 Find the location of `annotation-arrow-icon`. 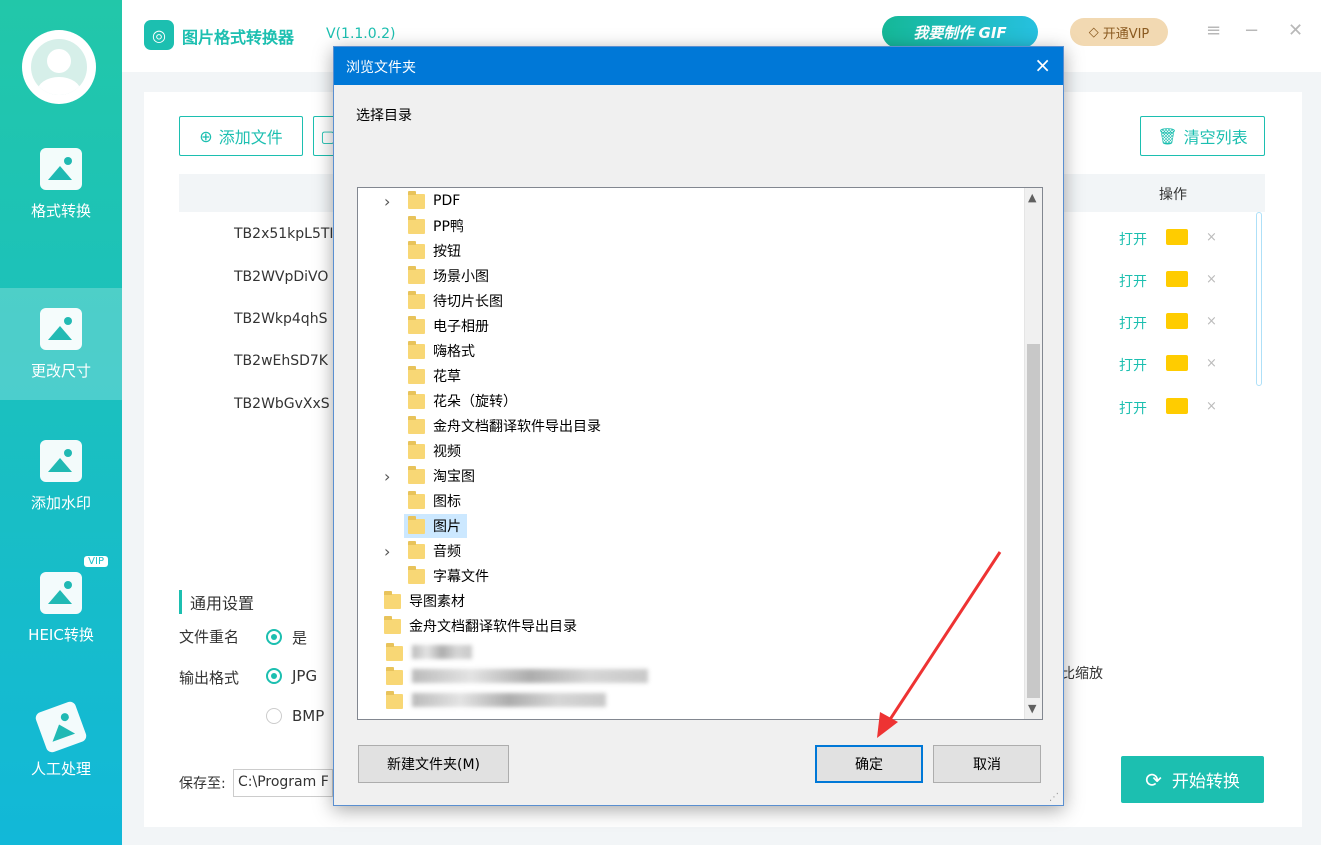

annotation-arrow-icon is located at coordinates (939, 644).